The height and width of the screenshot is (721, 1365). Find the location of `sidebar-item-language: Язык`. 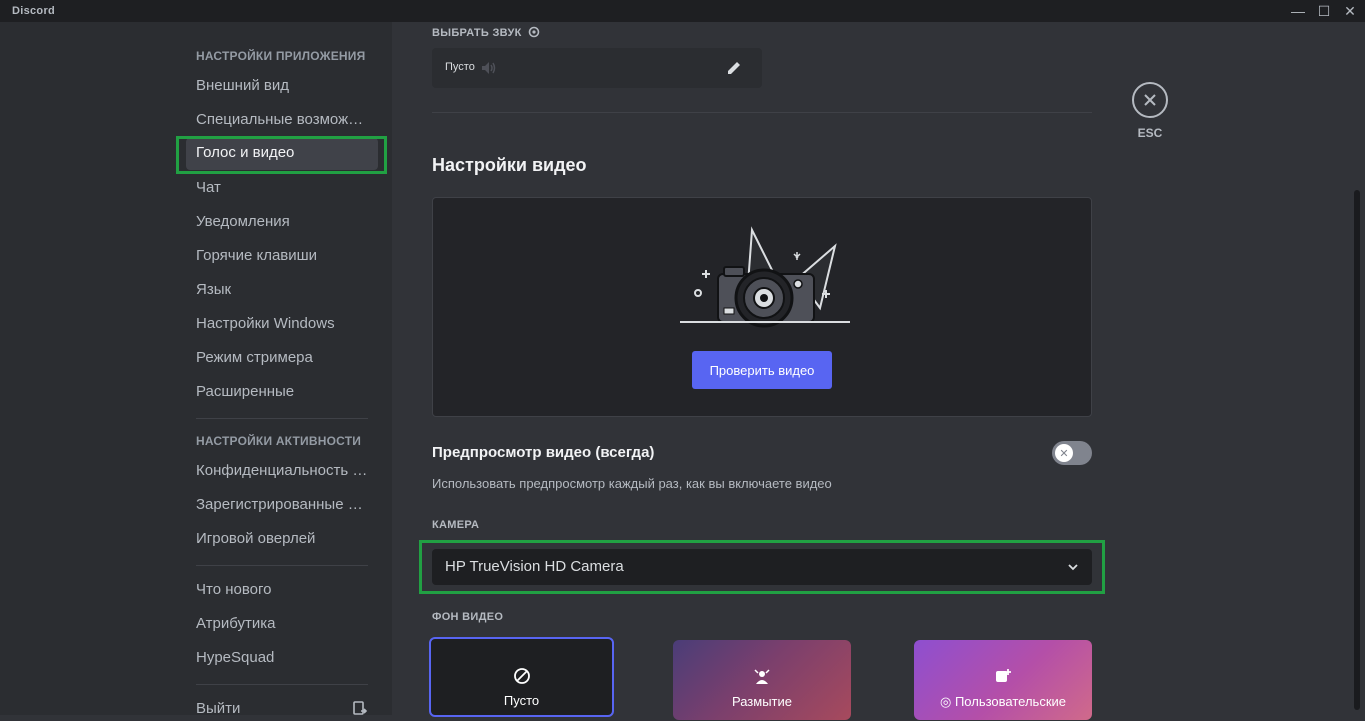

sidebar-item-language: Язык is located at coordinates (284, 289).